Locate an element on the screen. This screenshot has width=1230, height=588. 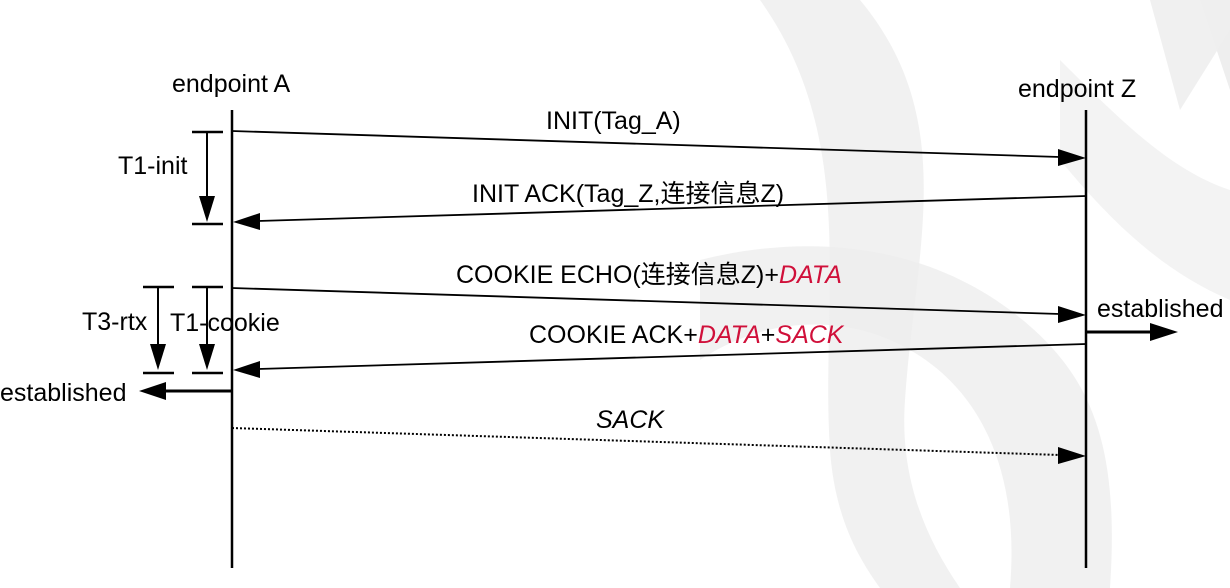
established-z-arrow is located at coordinates (1132, 332).